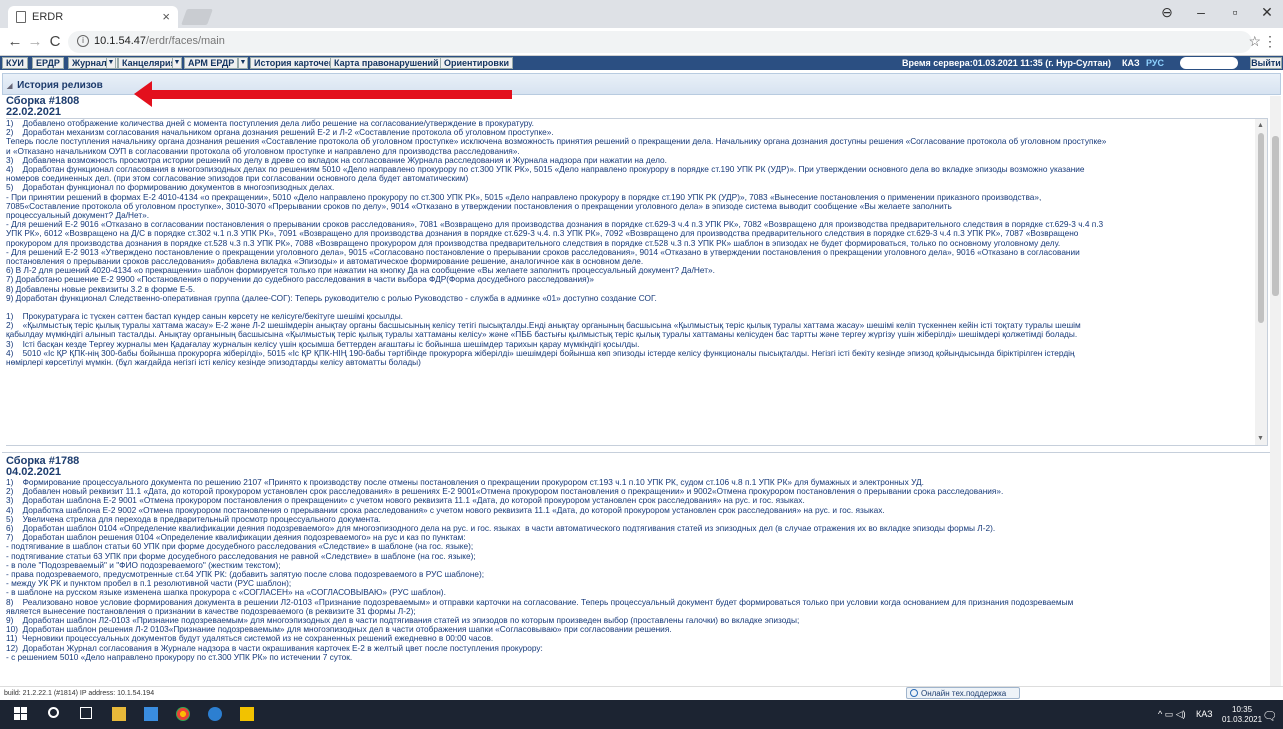 This screenshot has height=729, width=1283. I want to click on online-support-button: Онлайн тех.поддержка, so click(963, 693).